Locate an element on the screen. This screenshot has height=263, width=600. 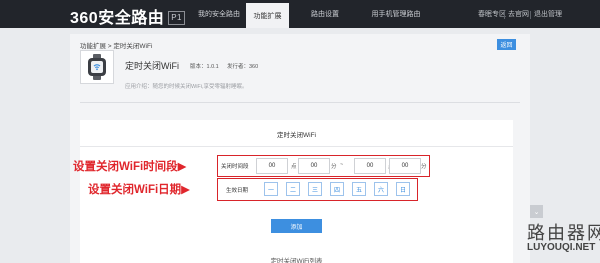
app-version: 版本：1.0.1 is located at coordinates (204, 67).